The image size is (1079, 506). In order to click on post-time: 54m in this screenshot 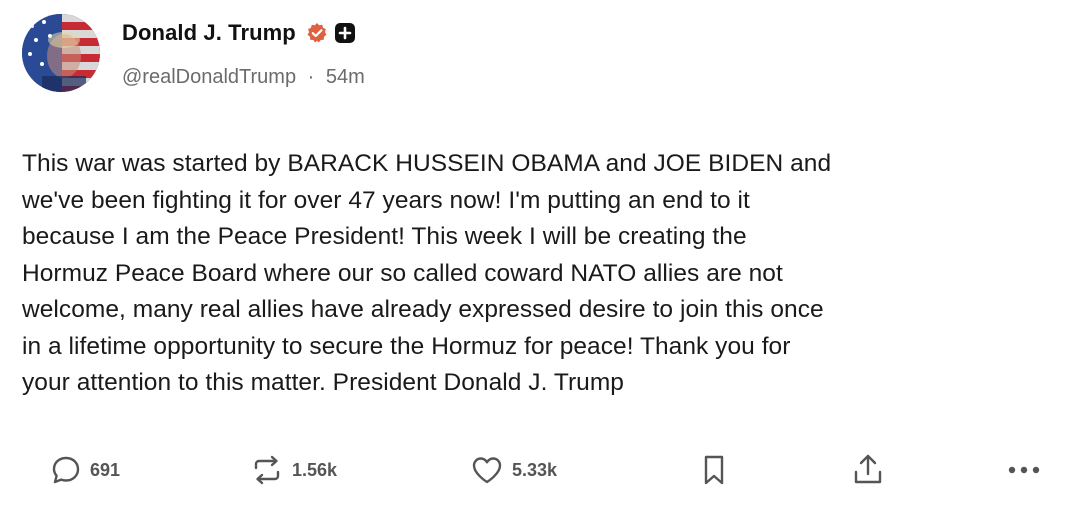, I will do `click(345, 77)`.